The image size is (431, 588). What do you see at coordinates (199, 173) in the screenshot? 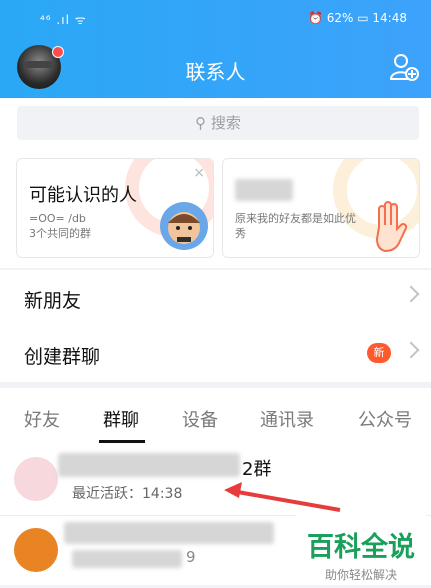
I see `close-icon: ×` at bounding box center [199, 173].